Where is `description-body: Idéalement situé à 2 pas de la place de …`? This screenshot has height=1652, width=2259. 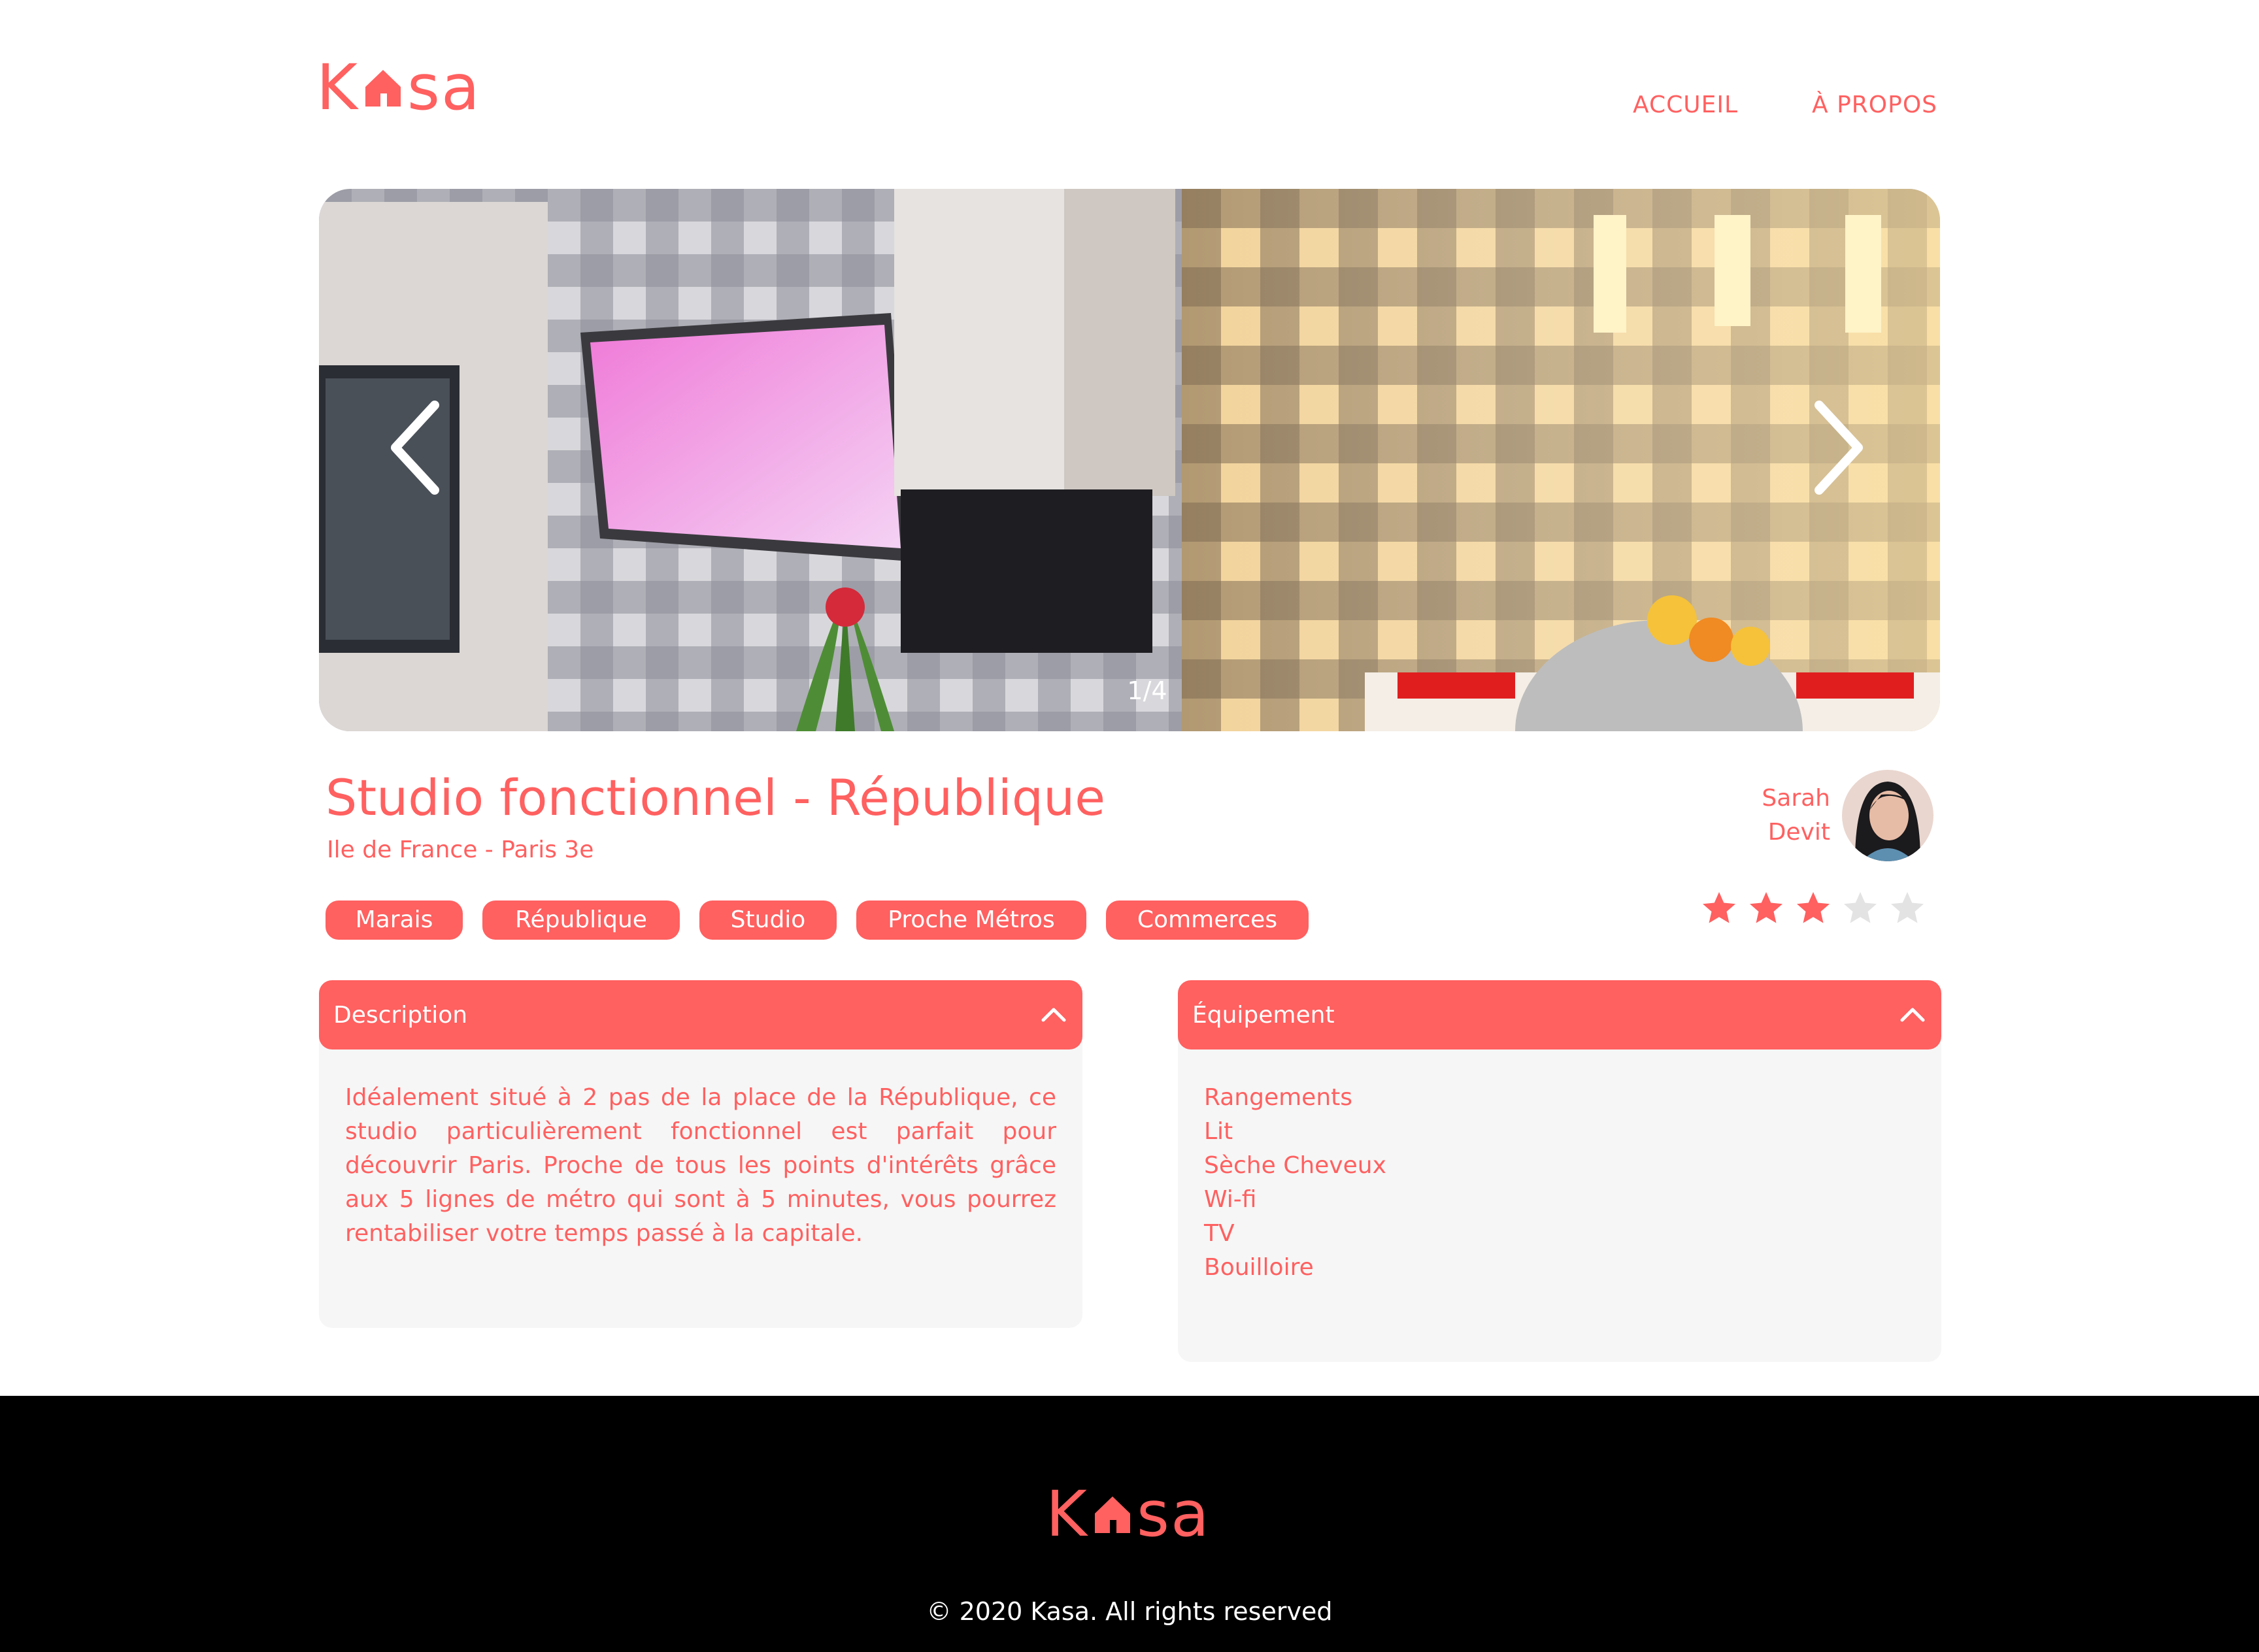 description-body: Idéalement situé à 2 pas de la place de … is located at coordinates (700, 1182).